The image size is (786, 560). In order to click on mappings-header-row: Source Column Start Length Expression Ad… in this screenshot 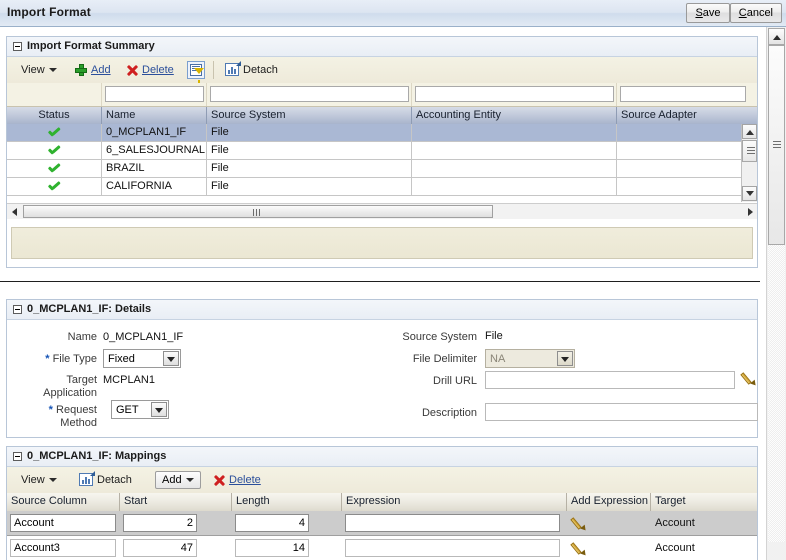, I will do `click(382, 502)`.